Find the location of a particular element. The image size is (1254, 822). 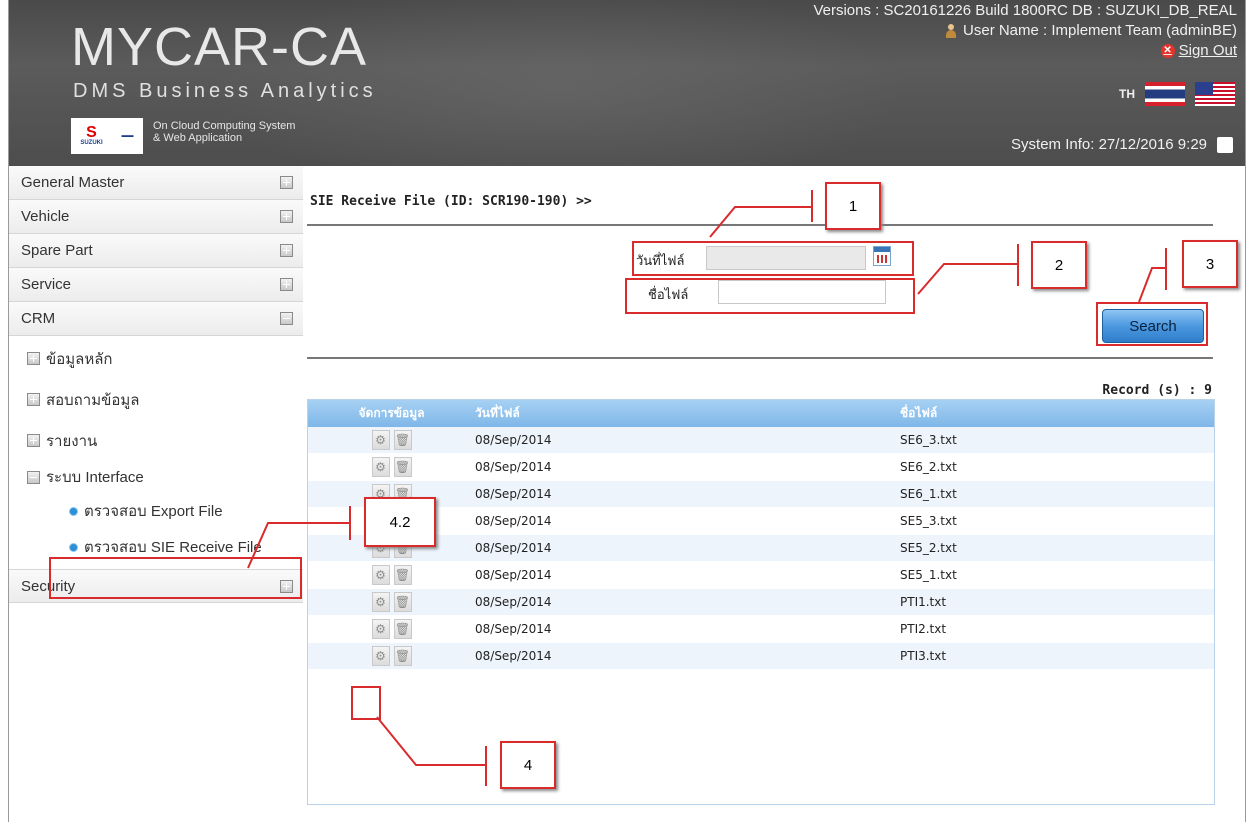

row-file: SE6_2.txt is located at coordinates (928, 467).